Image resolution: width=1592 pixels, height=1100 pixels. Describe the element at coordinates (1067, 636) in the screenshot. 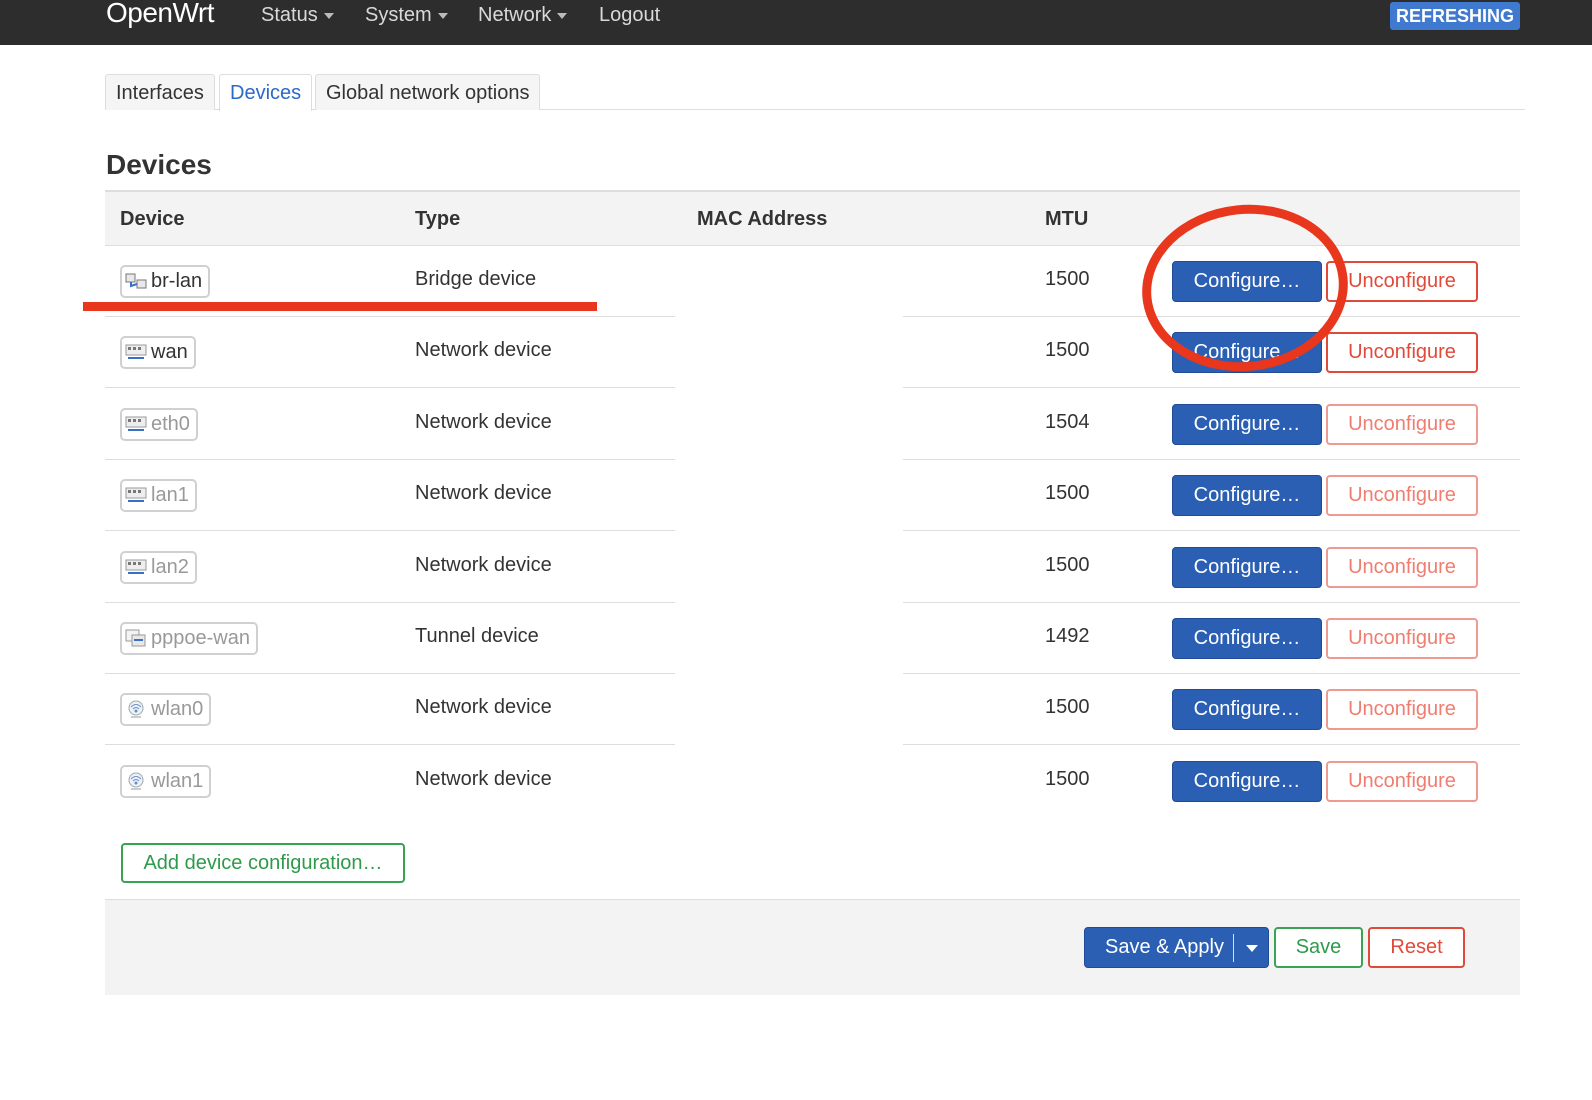

I see `device-mtu: 1492` at that location.